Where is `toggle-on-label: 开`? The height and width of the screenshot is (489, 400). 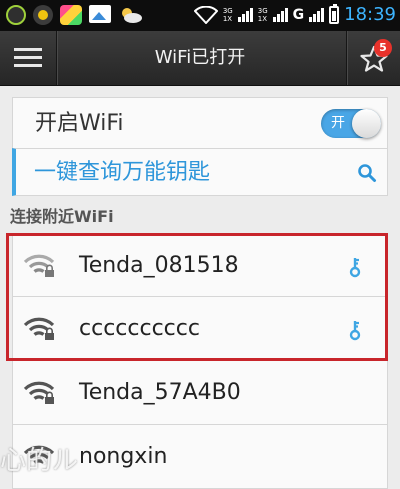
toggle-on-label: 开 is located at coordinates (338, 123).